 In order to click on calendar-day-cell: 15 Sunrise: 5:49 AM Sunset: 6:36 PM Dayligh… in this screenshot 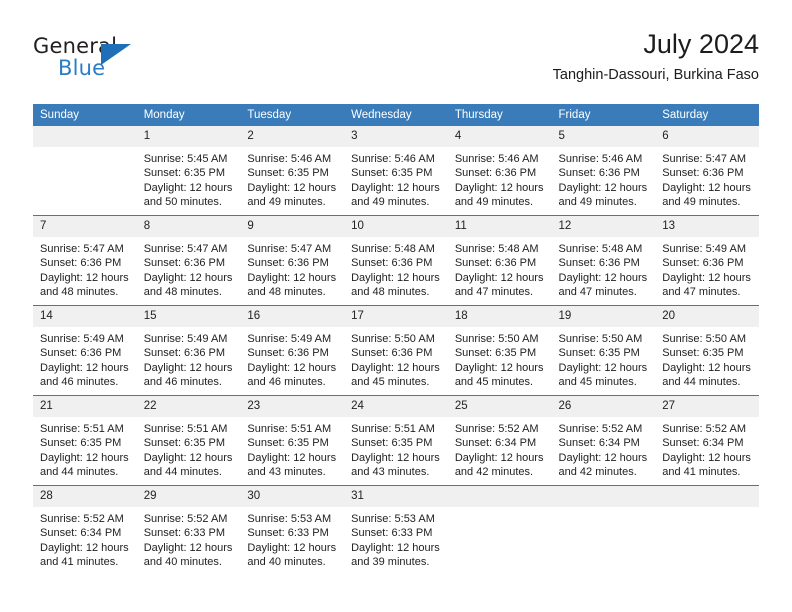, I will do `click(188, 350)`.